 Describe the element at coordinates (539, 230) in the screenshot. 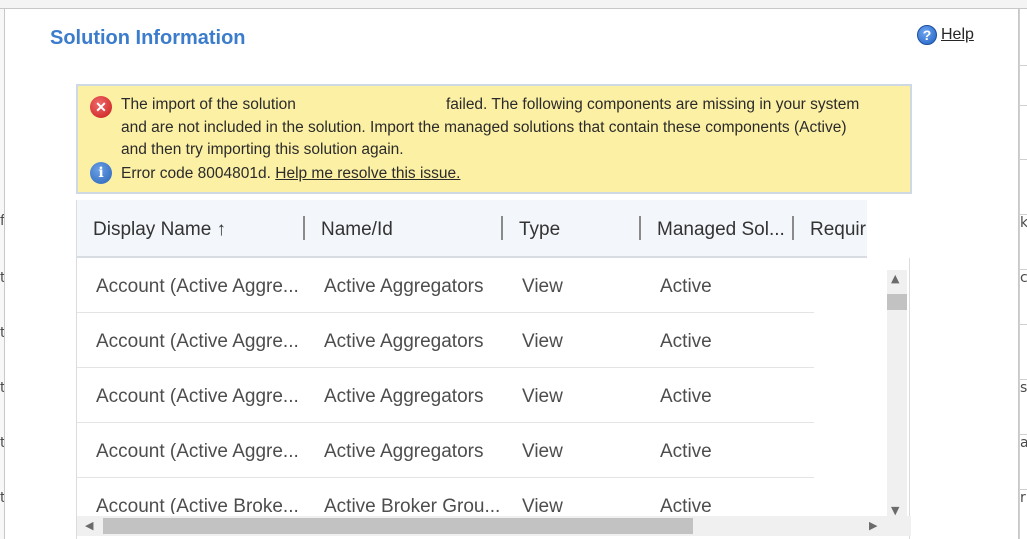

I see `column-header-type: Type` at that location.